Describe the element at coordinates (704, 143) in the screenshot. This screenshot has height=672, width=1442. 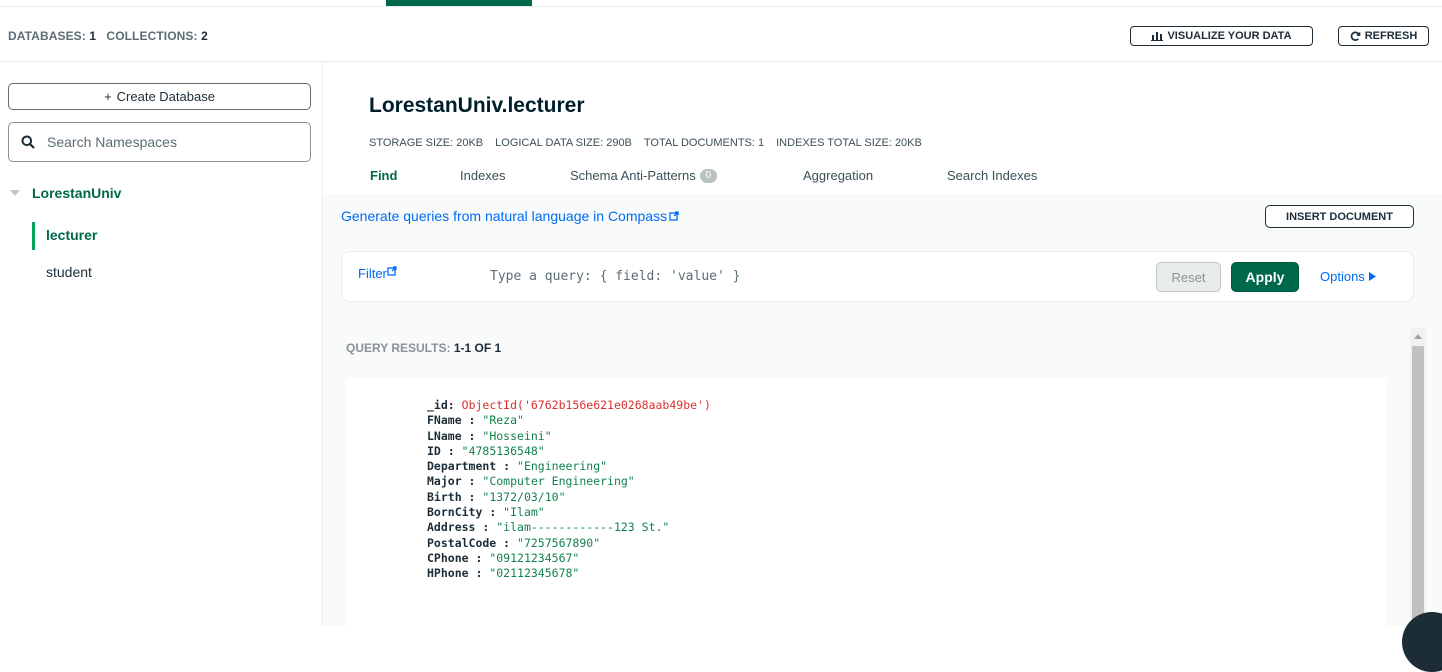
I see `stat-total-documents: TOTAL DOCUMENTS: 1` at that location.